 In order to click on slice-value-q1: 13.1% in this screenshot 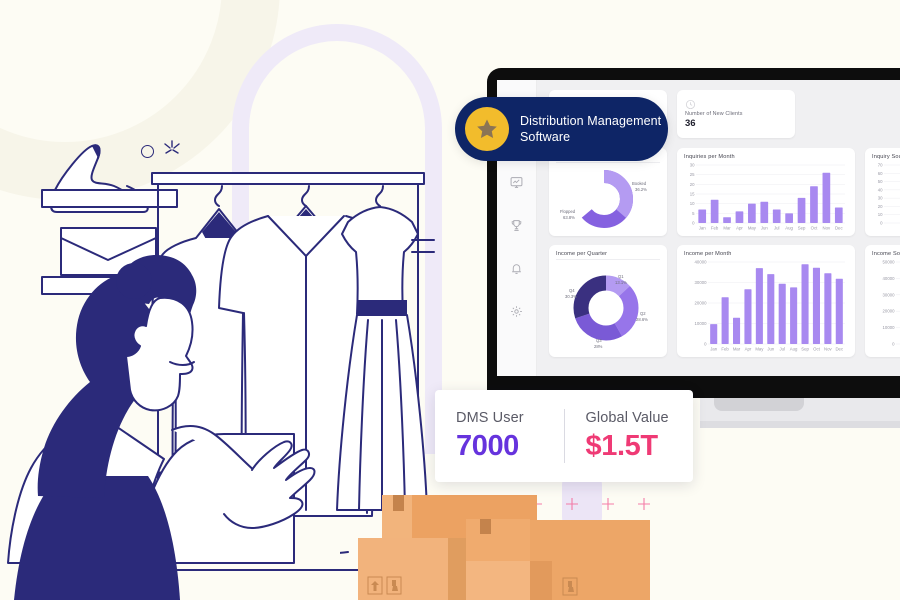, I will do `click(621, 282)`.